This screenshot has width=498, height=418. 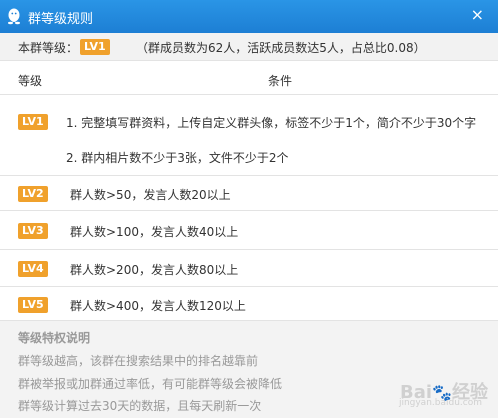 I want to click on level-row-lv5: LV5 群人数>400，发言人数120以上, so click(x=249, y=304).